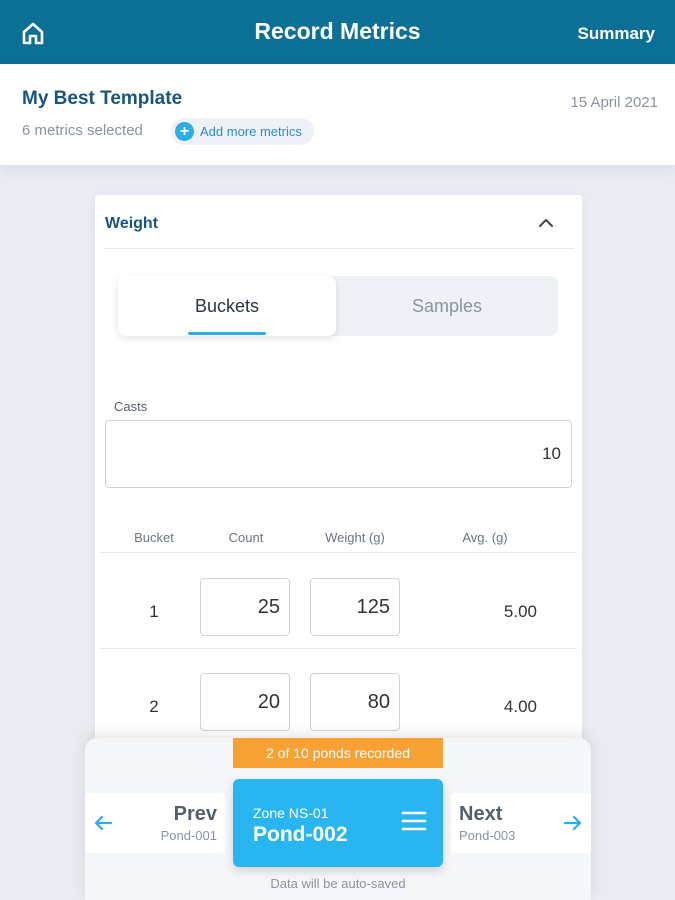 The width and height of the screenshot is (675, 900). I want to click on next-pond-name: Pond-003, so click(487, 835).